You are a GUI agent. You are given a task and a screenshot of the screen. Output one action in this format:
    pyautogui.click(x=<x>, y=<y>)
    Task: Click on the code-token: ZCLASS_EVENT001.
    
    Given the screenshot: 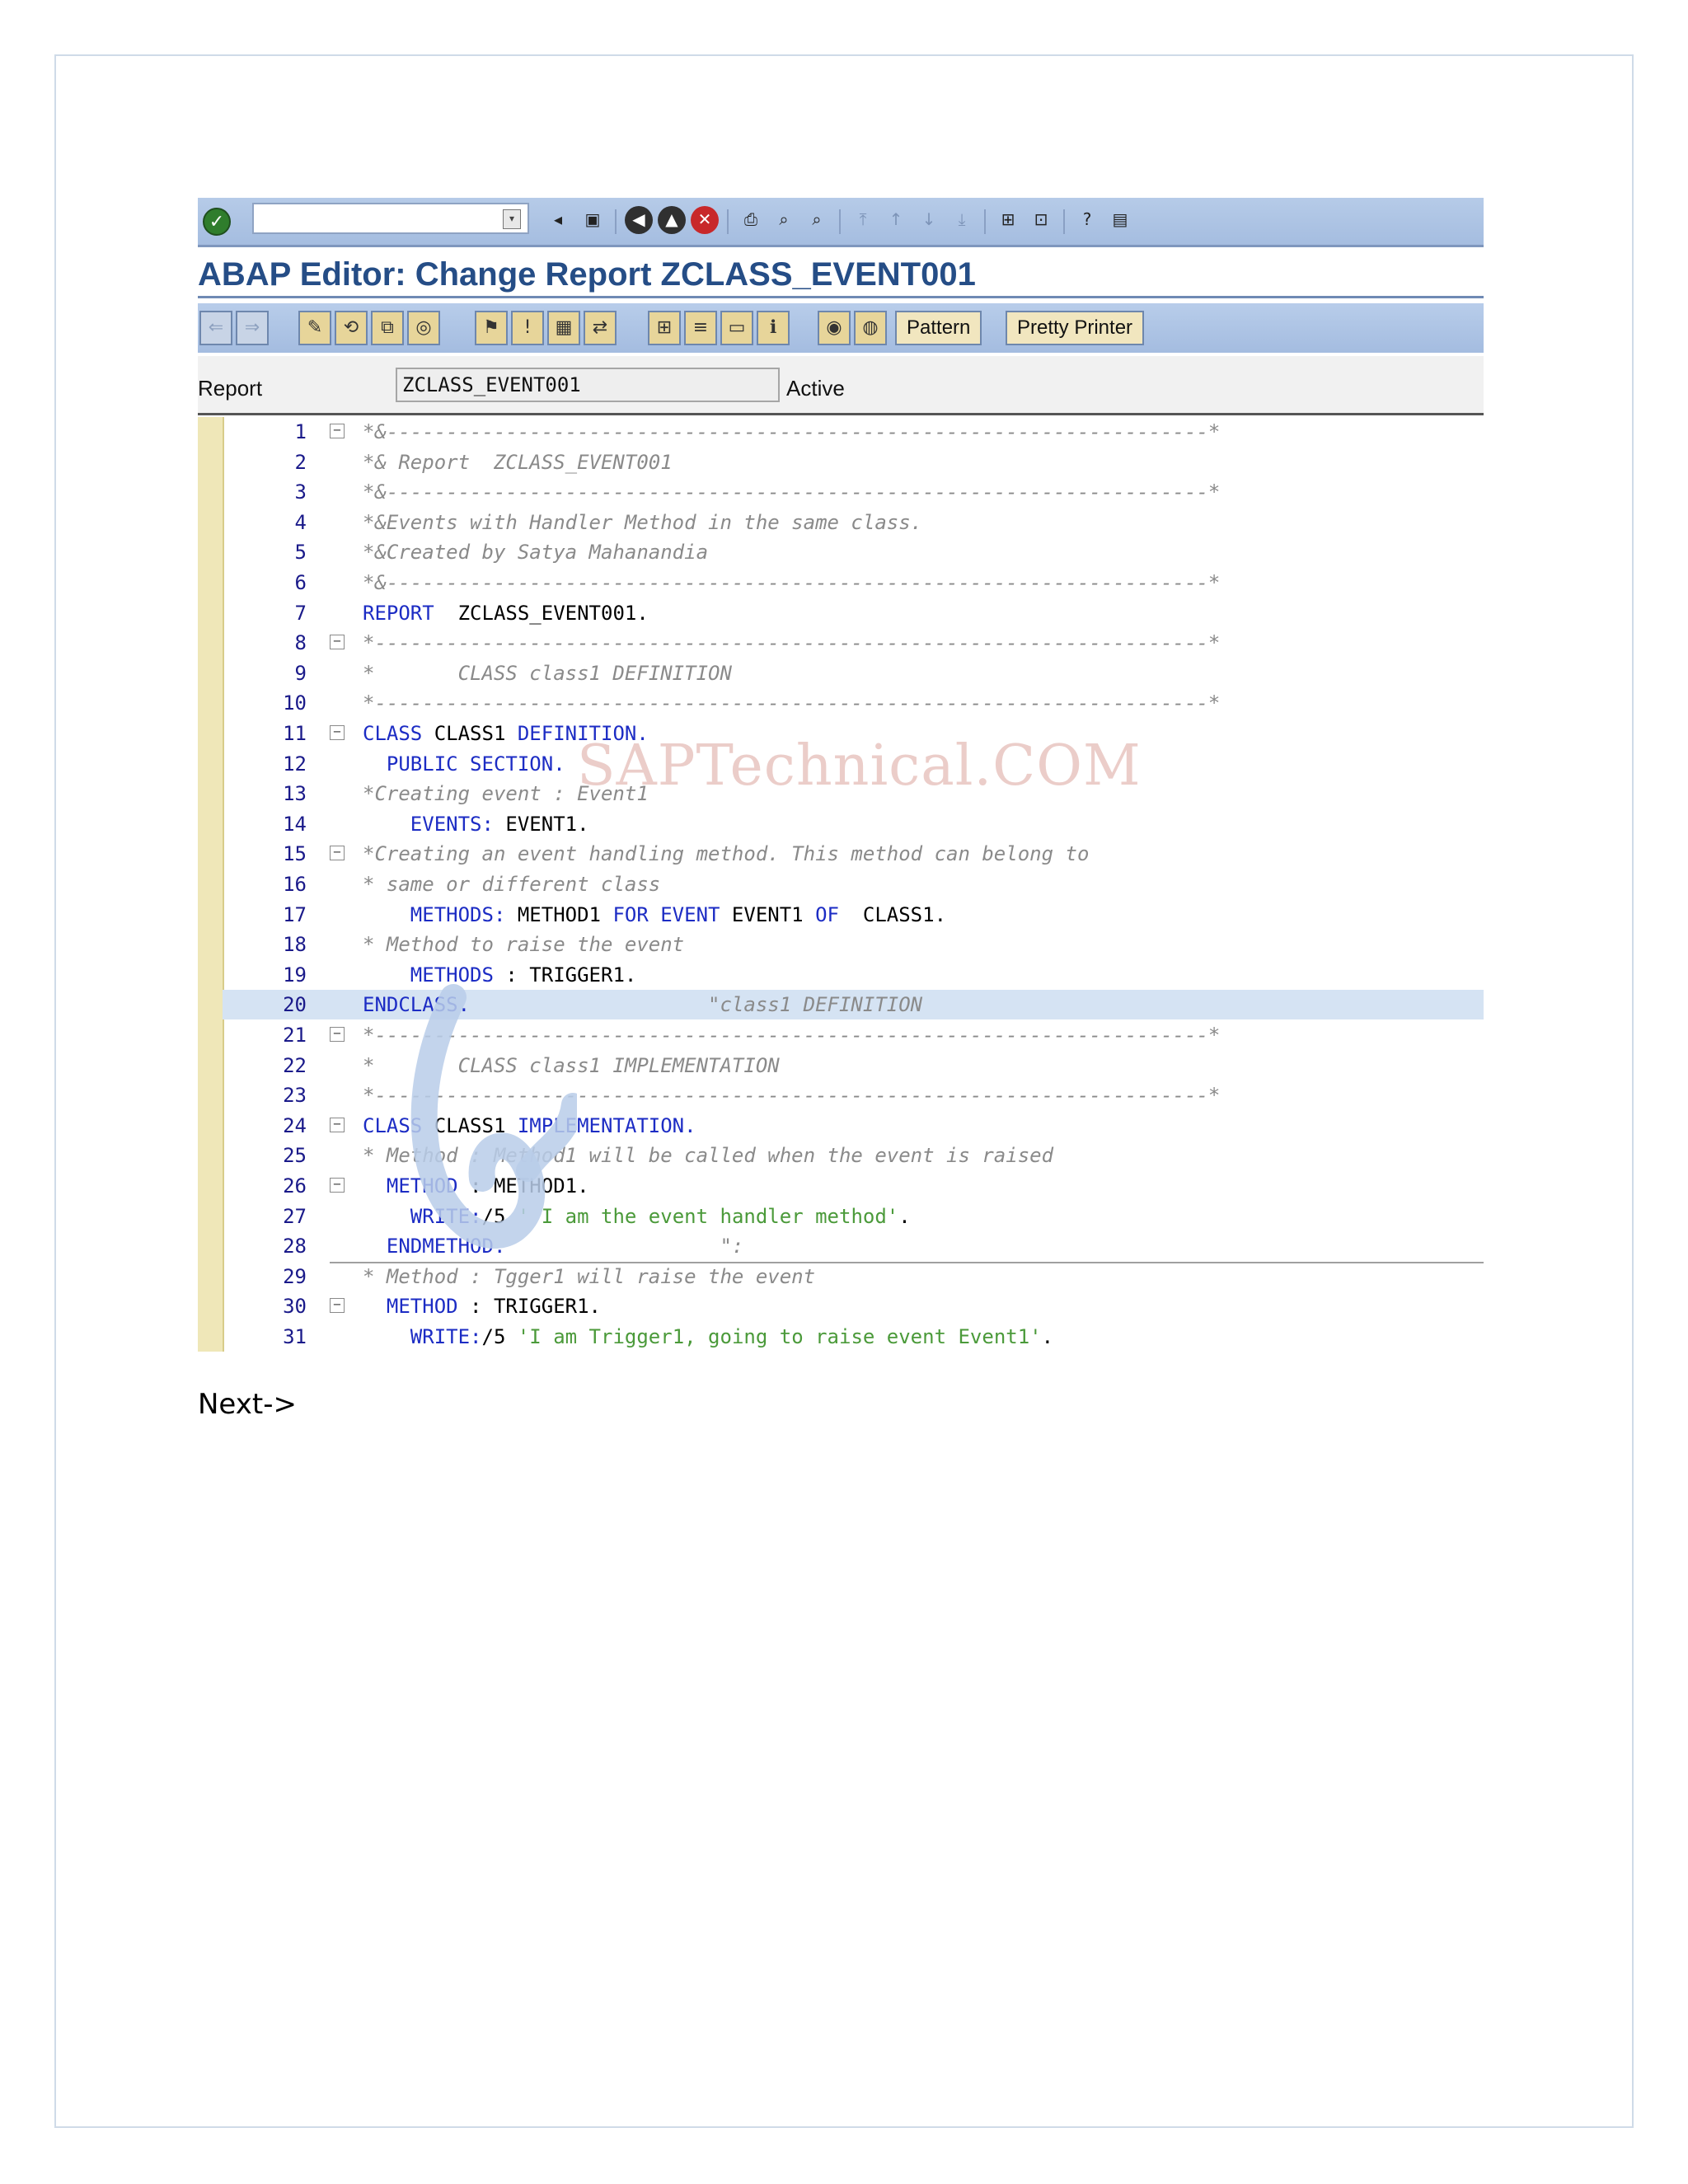 What is the action you would take?
    pyautogui.click(x=541, y=613)
    